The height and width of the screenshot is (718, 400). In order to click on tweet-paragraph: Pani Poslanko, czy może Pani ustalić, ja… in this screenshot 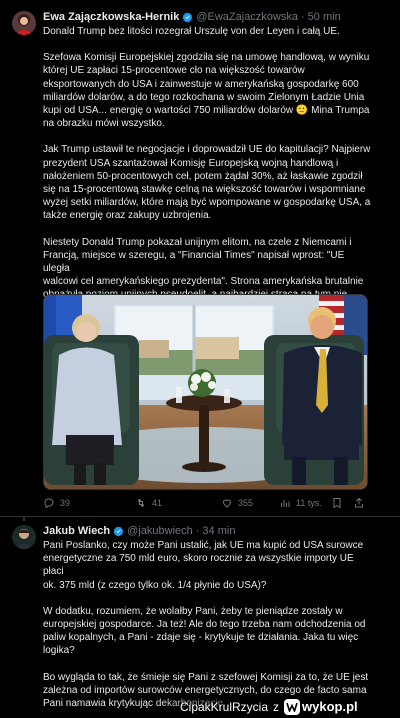, I will do `click(203, 565)`.